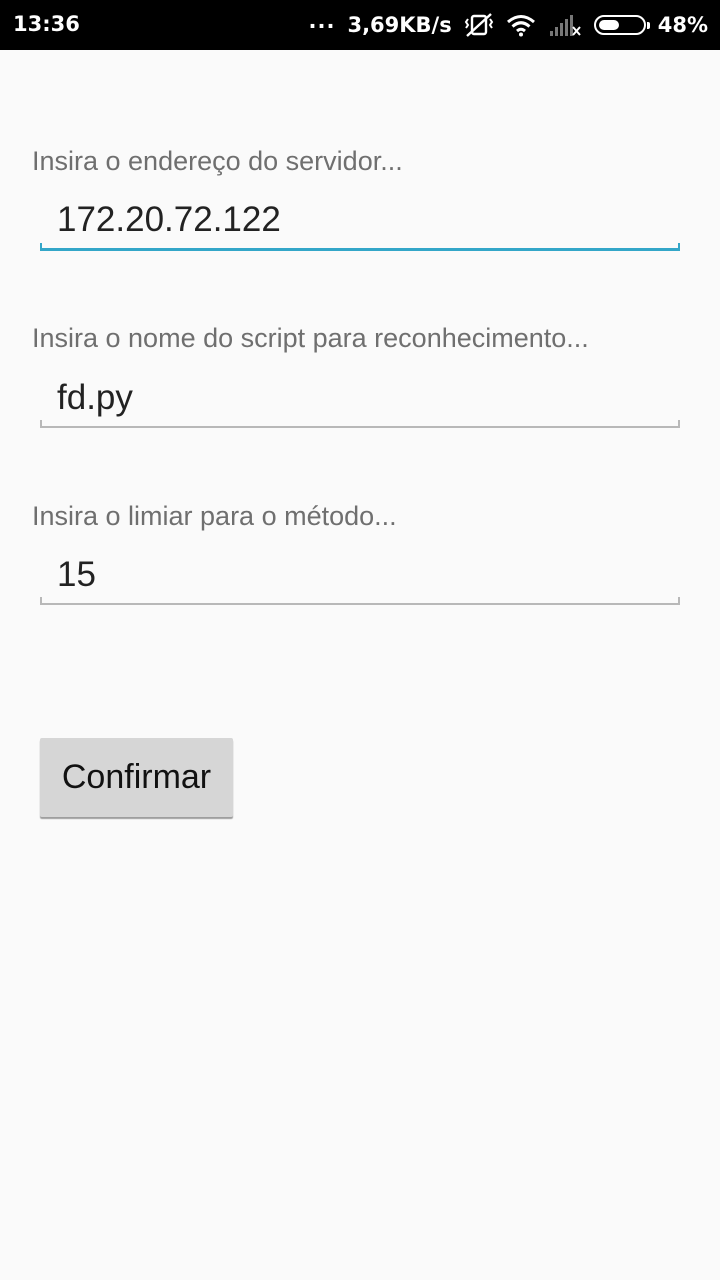  Describe the element at coordinates (360, 220) in the screenshot. I see `server-address-input` at that location.